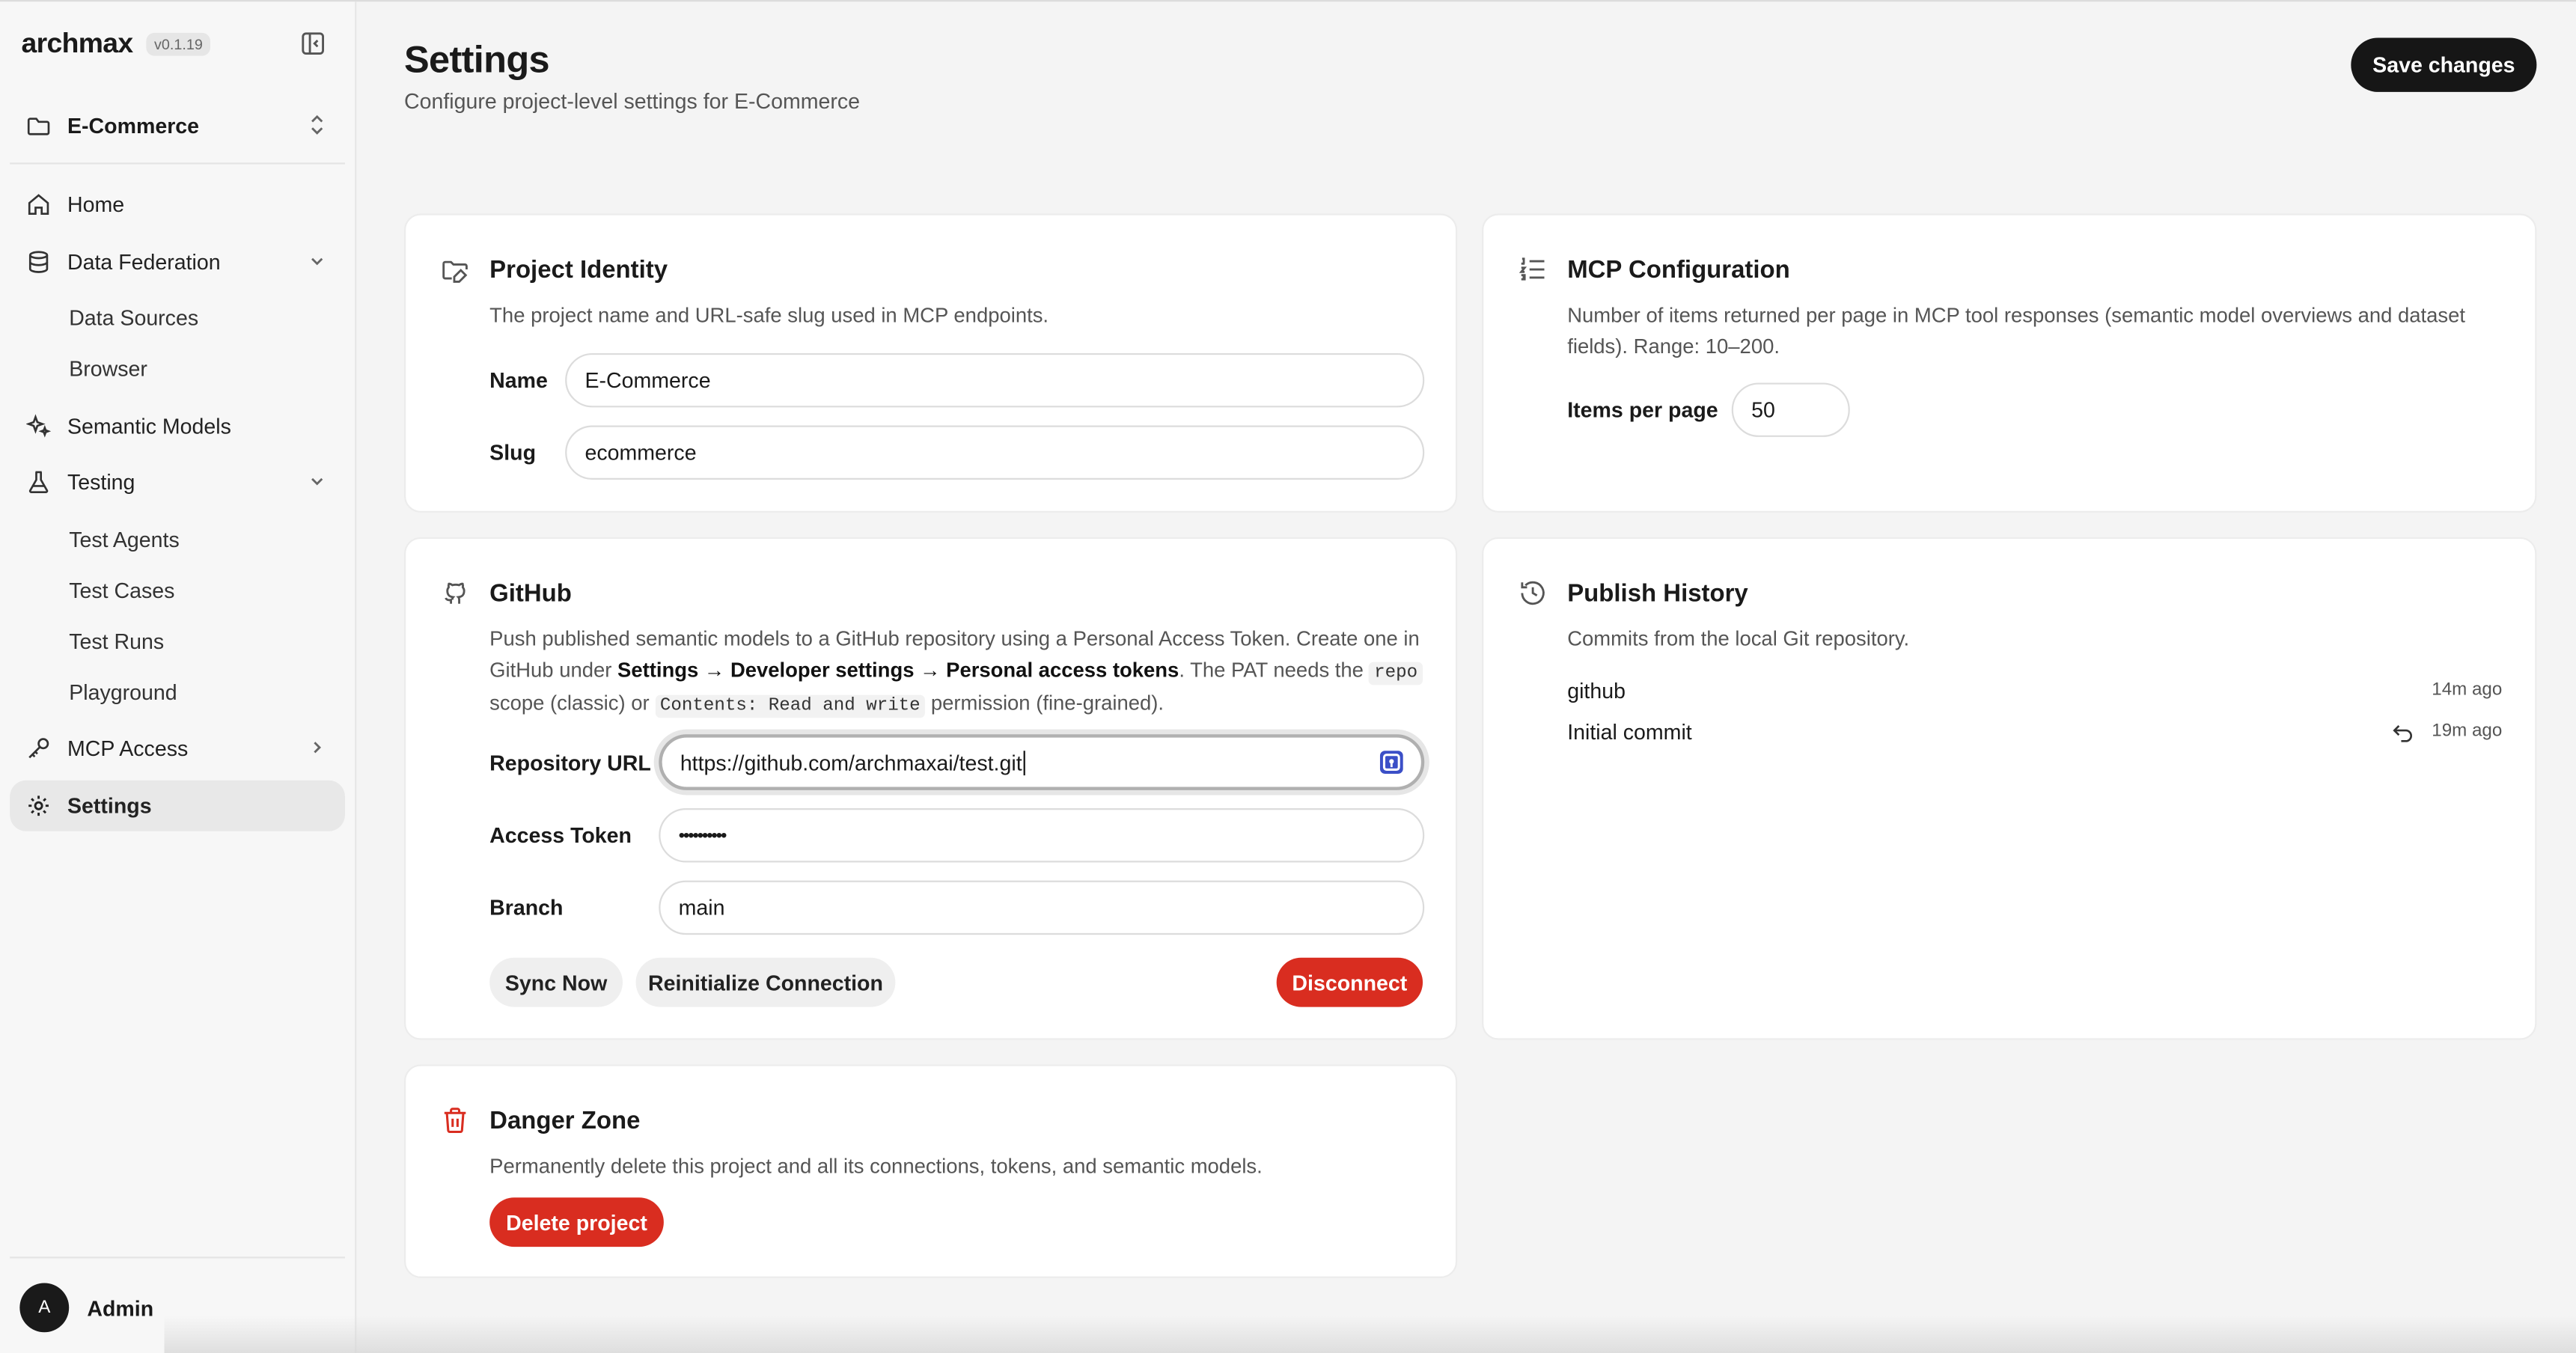 The height and width of the screenshot is (1353, 2576). What do you see at coordinates (570, 763) in the screenshot?
I see `repository-url-label: Repository URL` at bounding box center [570, 763].